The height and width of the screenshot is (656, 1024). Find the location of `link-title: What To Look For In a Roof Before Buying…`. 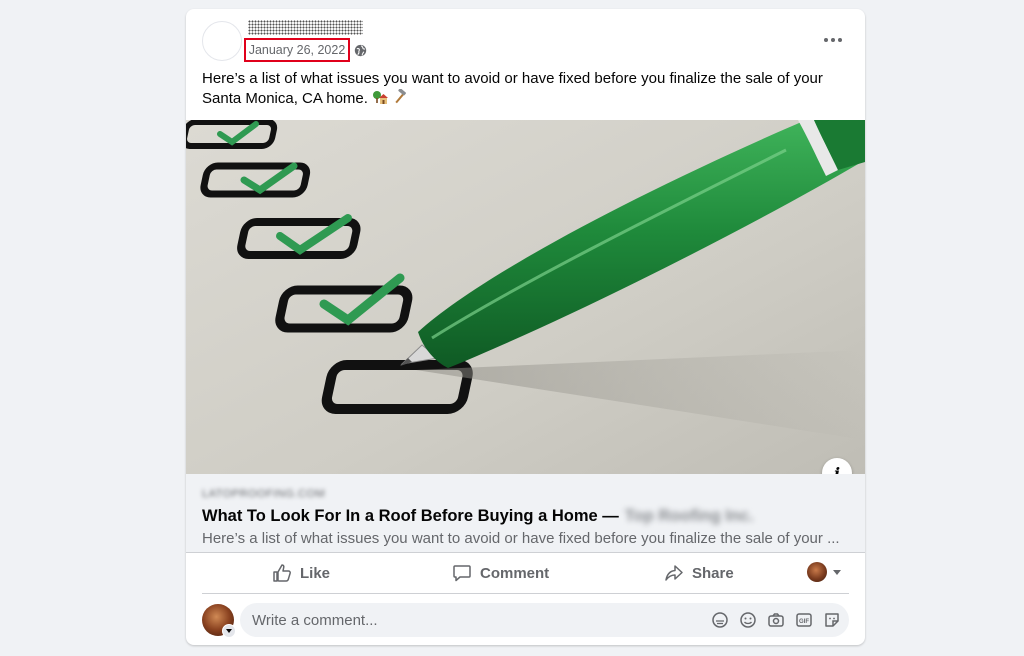

link-title: What To Look For In a Roof Before Buying… is located at coordinates (478, 516).